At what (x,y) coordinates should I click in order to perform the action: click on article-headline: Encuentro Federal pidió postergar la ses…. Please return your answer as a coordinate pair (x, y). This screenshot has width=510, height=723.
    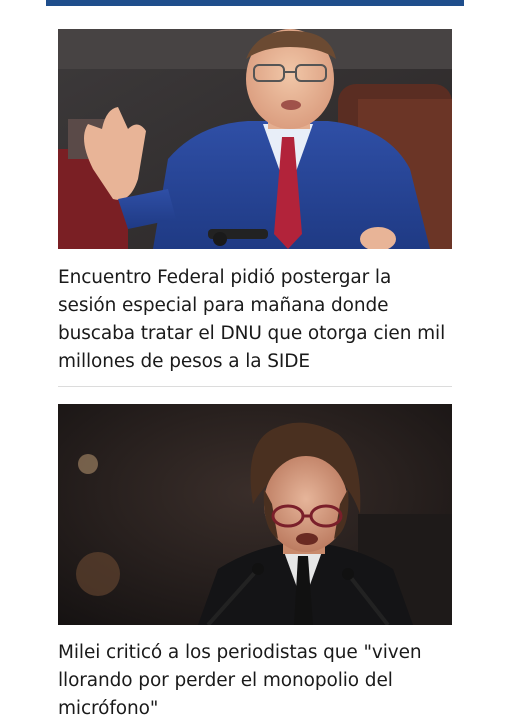
    Looking at the image, I should click on (255, 320).